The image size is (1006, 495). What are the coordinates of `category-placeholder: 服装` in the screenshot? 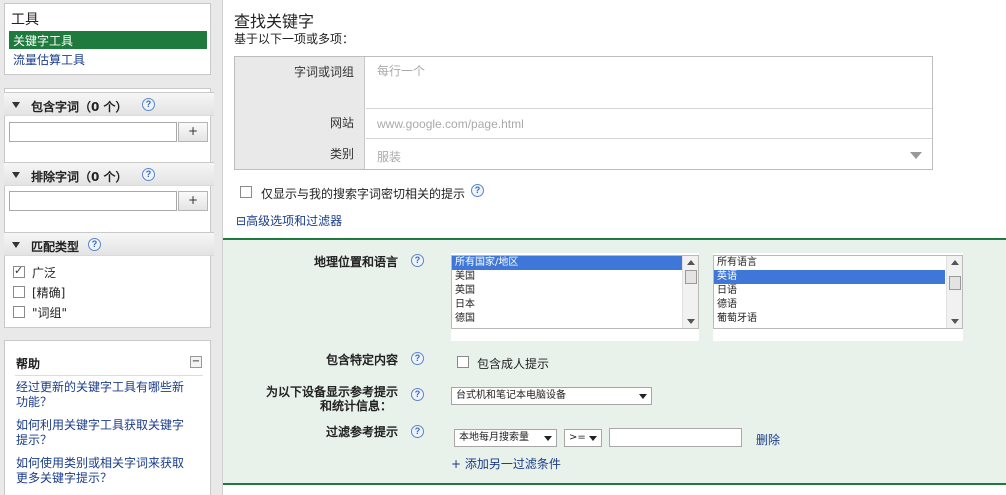 It's located at (389, 157).